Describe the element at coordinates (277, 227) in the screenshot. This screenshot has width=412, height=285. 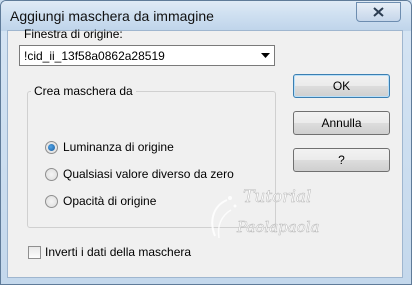
I see `watermark-line2: Paolapaola` at that location.